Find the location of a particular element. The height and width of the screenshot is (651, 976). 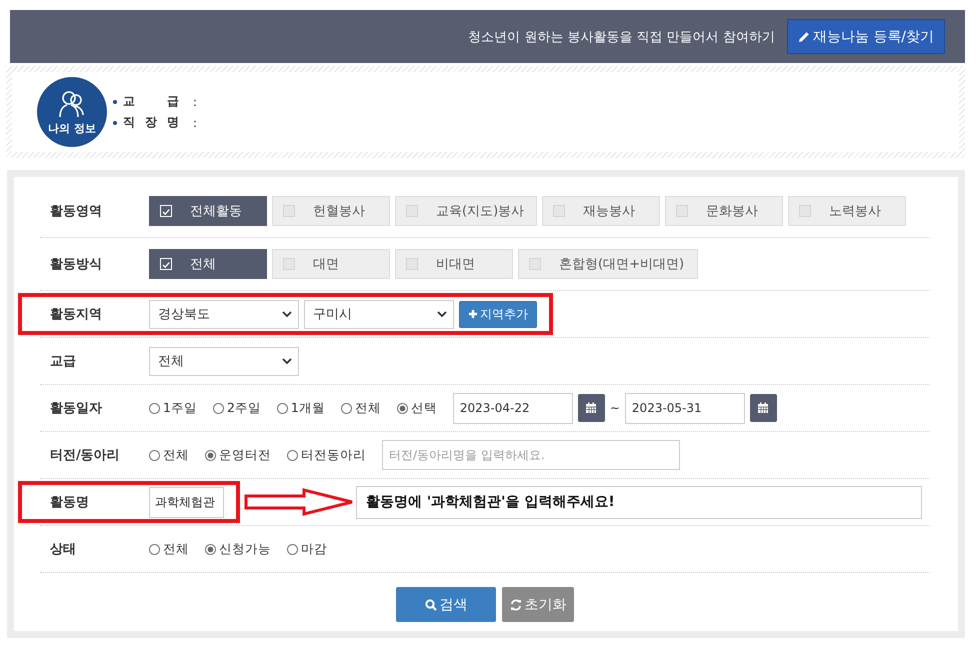

search-icon is located at coordinates (430, 604).